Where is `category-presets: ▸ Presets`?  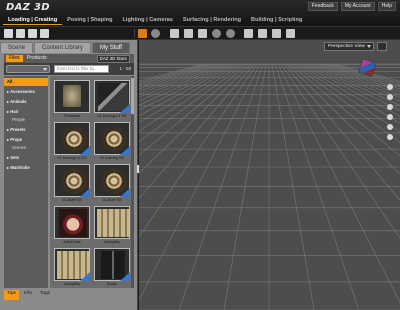 category-presets: ▸ Presets is located at coordinates (26, 130).